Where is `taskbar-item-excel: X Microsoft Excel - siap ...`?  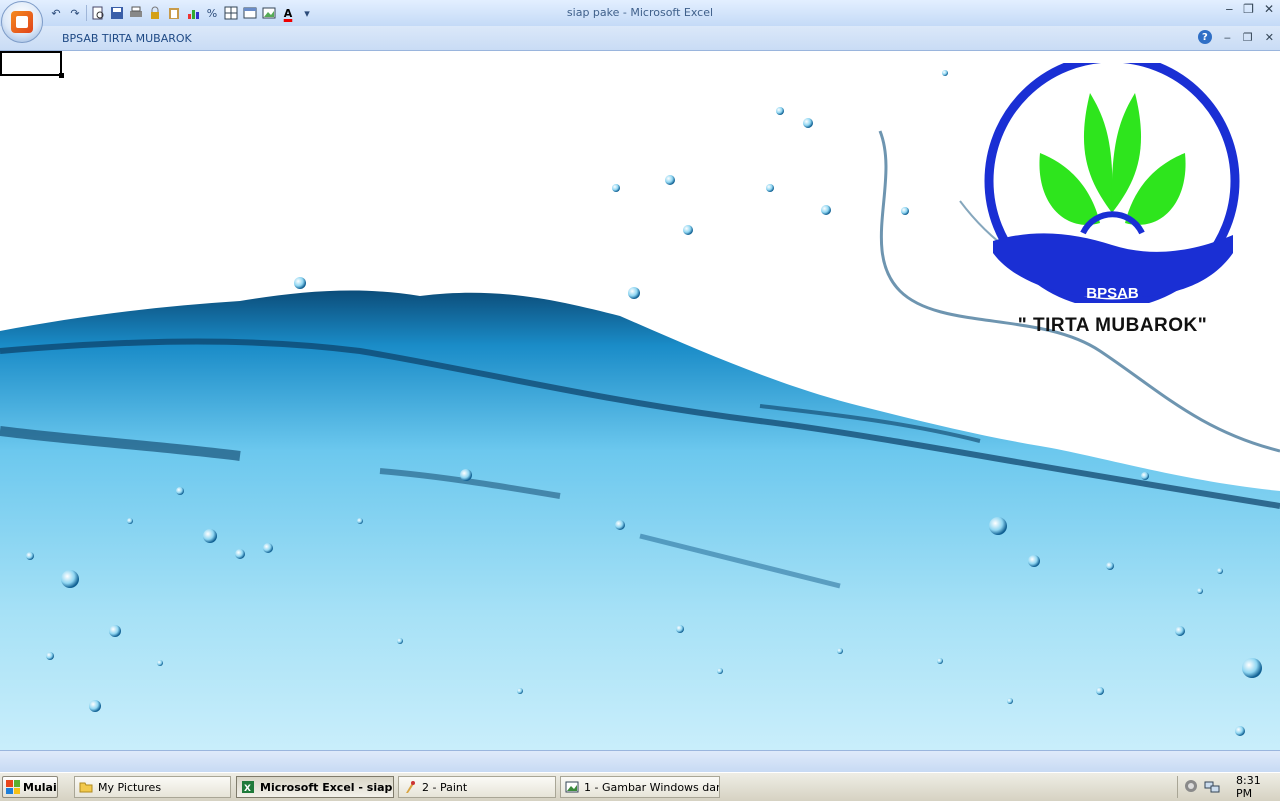 taskbar-item-excel: X Microsoft Excel - siap ... is located at coordinates (315, 787).